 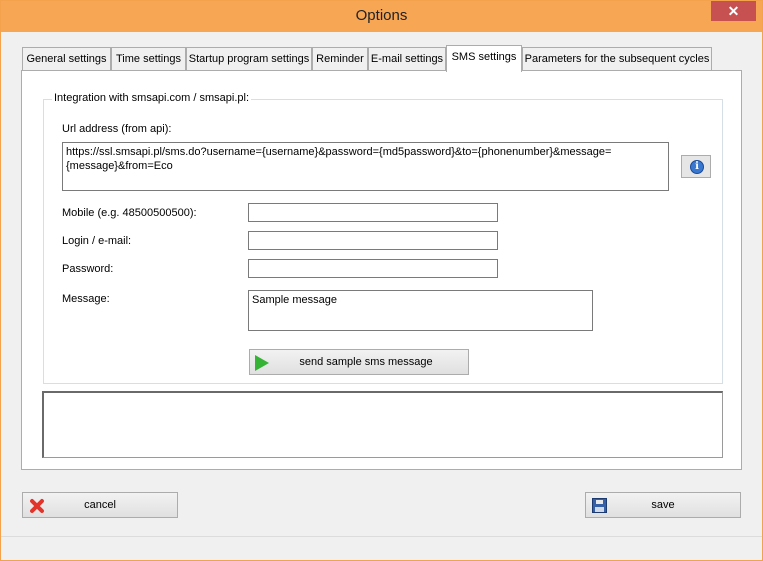 I want to click on mobile-input, so click(x=373, y=212).